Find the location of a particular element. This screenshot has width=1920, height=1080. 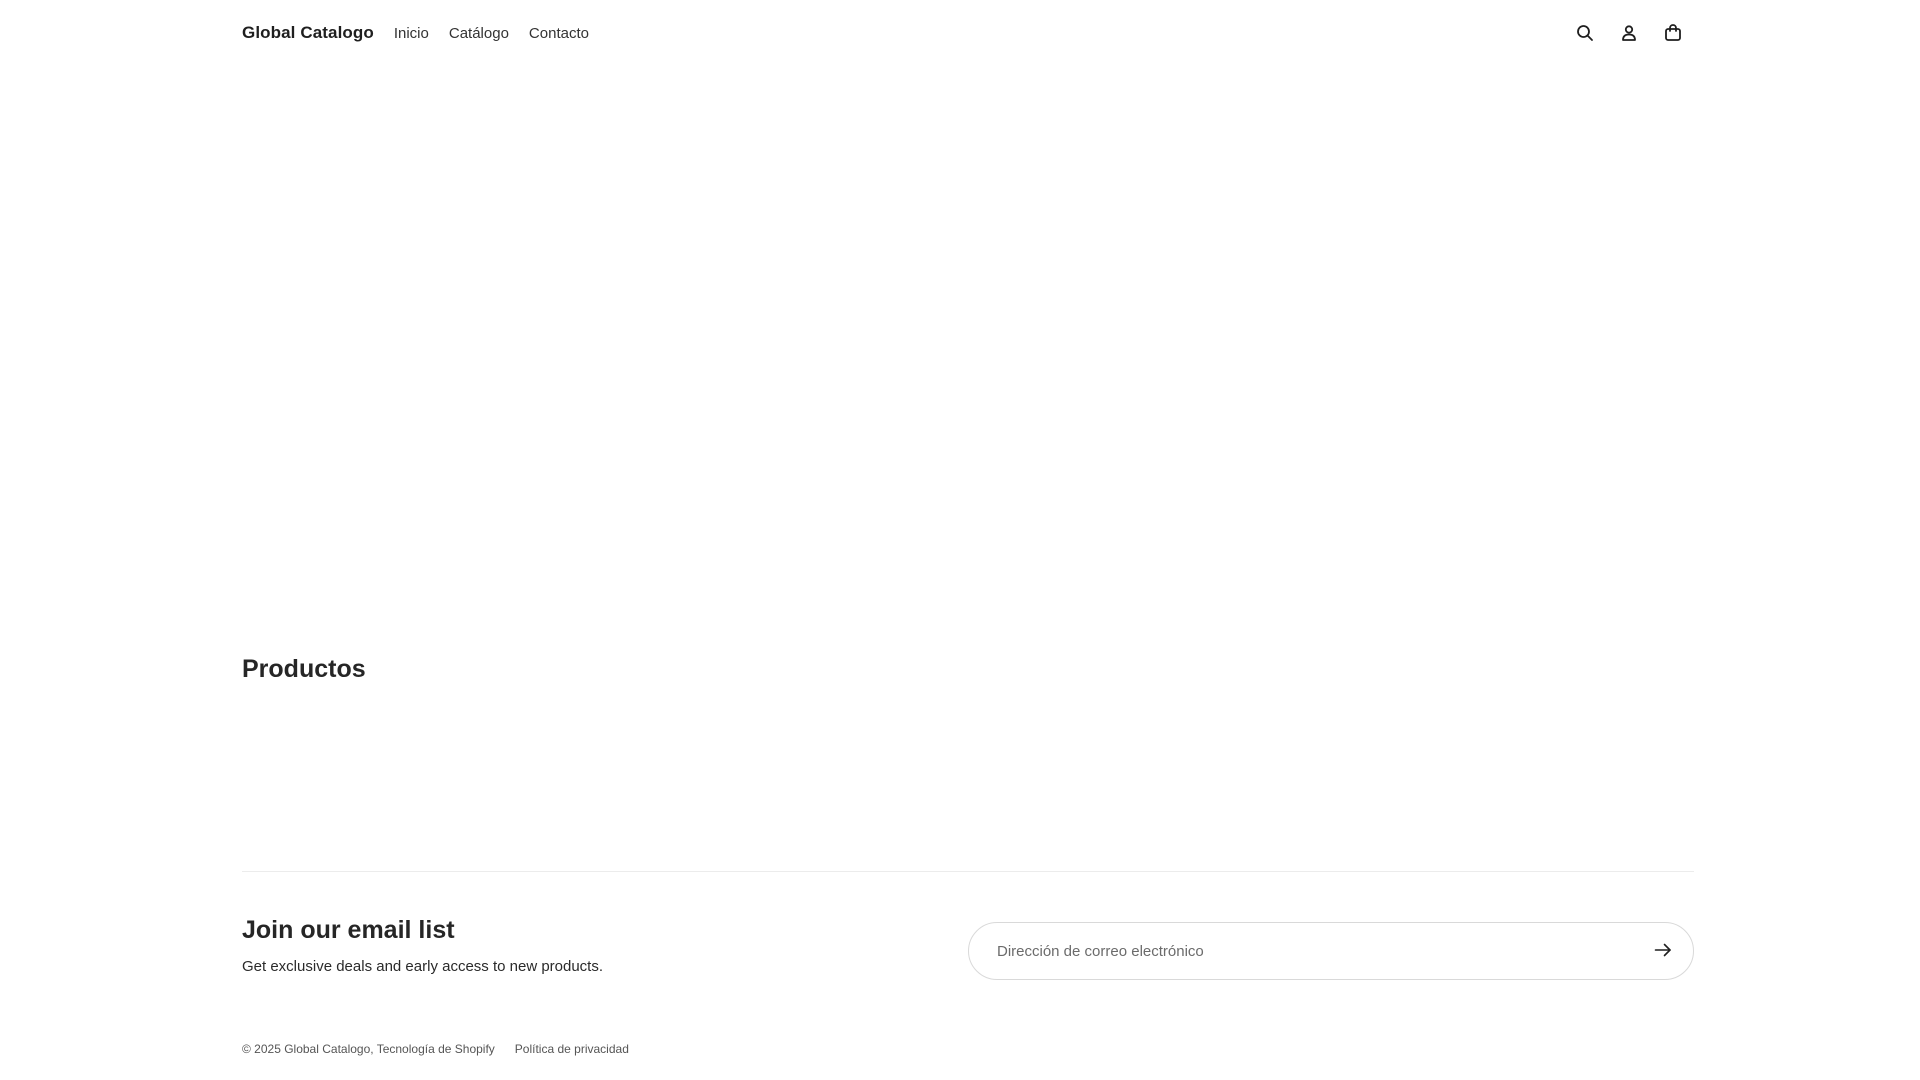

search-icon is located at coordinates (1585, 33).